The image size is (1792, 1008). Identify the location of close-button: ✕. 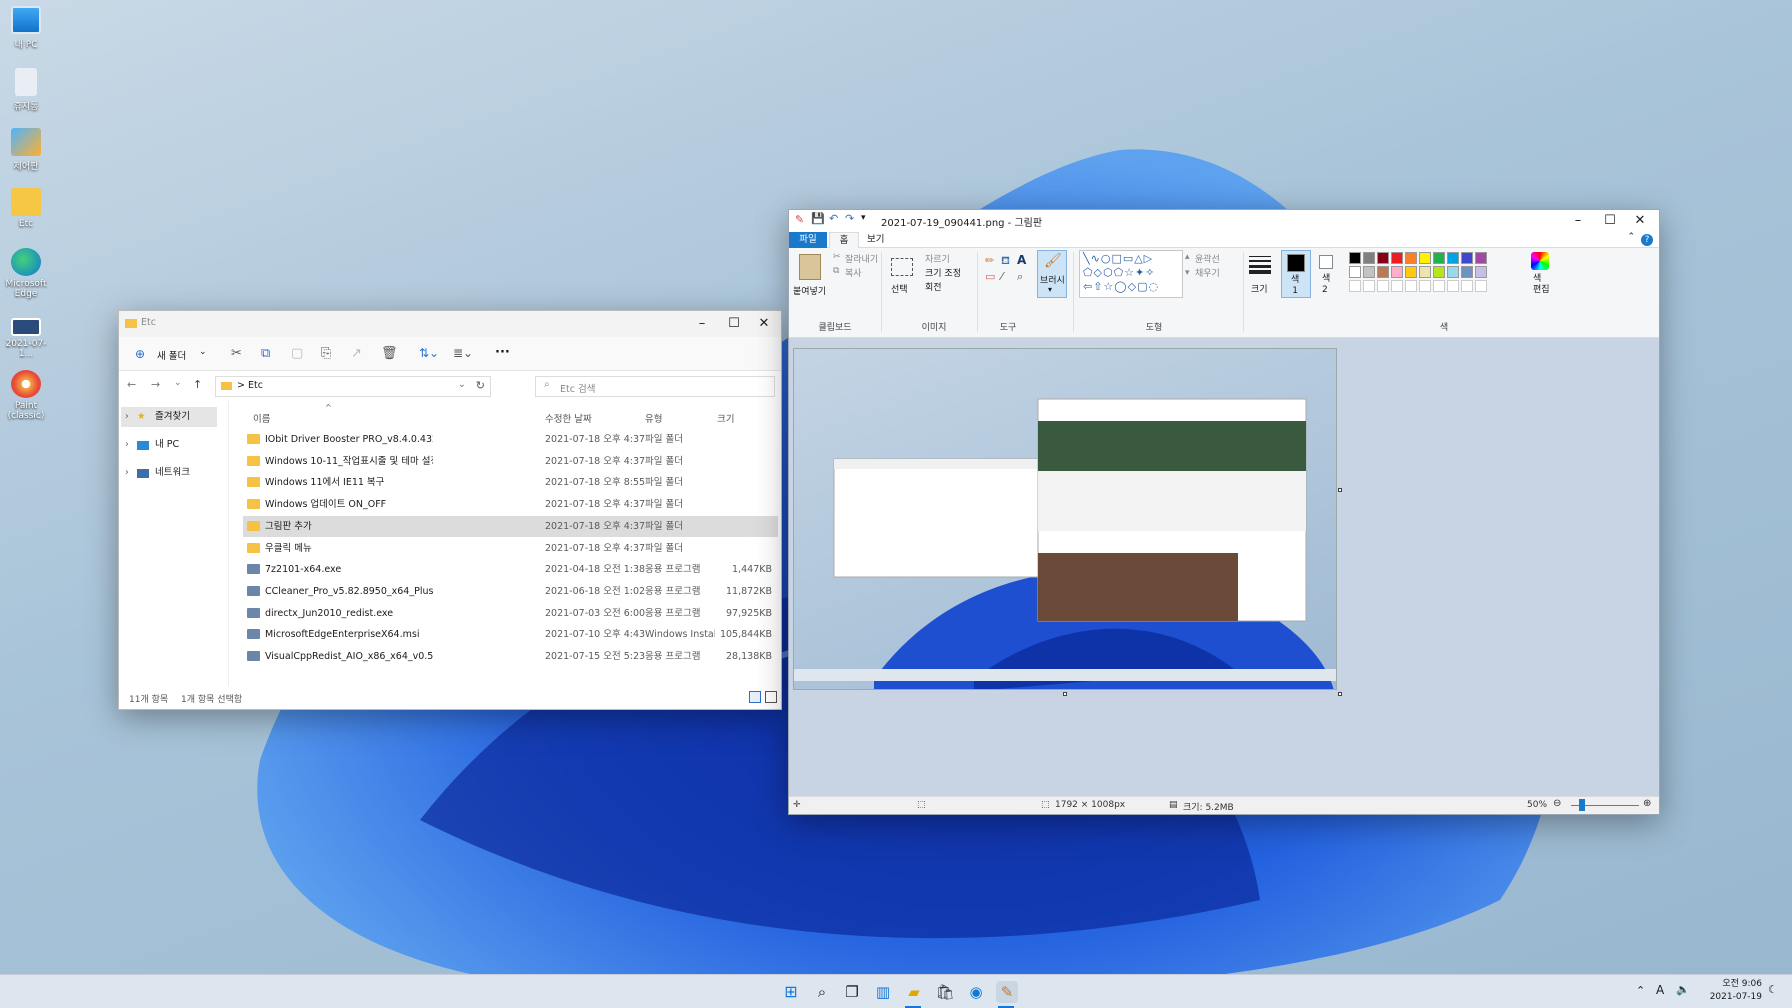
(1640, 221).